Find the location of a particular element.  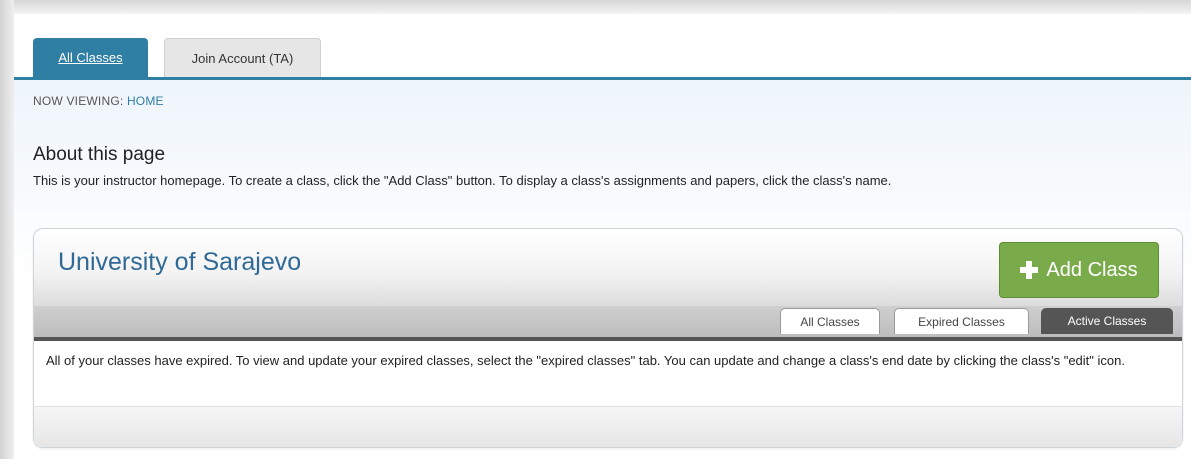

plus-icon is located at coordinates (1029, 270).